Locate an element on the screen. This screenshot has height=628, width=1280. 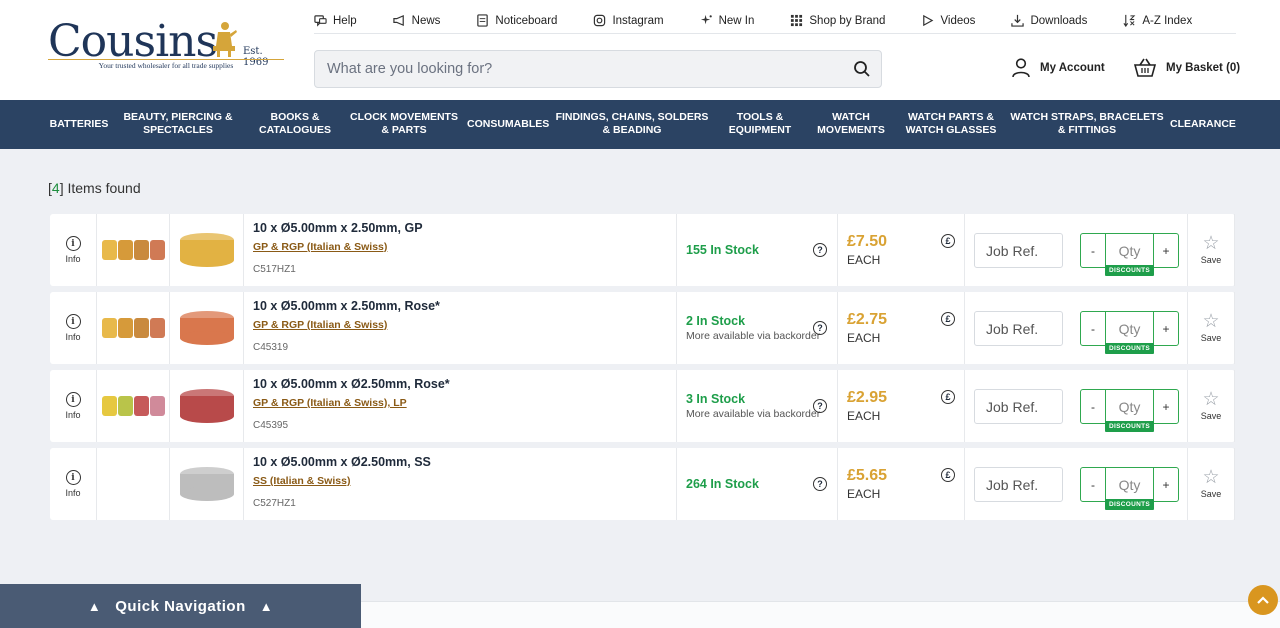
product-title: 10 x Ø5.00mm x Ø2.50mm, Rose* is located at coordinates (351, 384).